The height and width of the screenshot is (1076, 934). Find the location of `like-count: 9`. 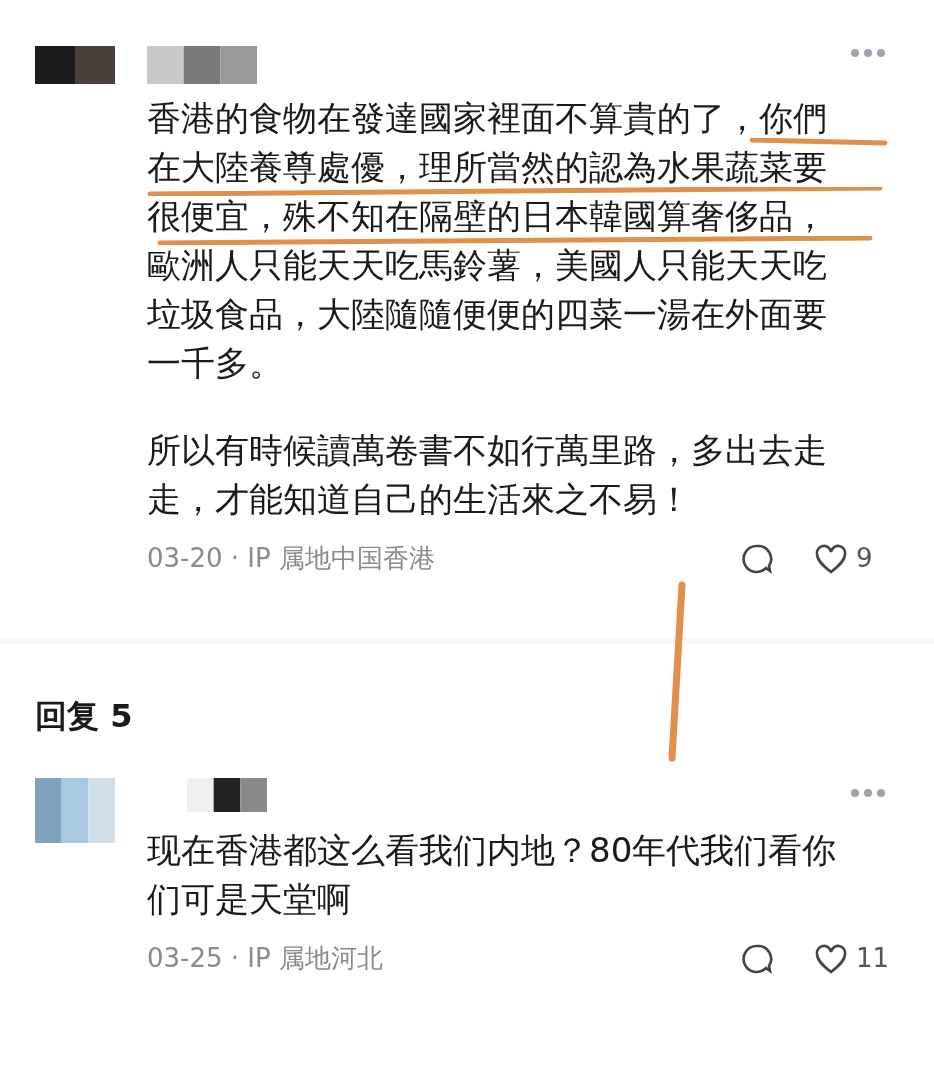

like-count: 9 is located at coordinates (865, 558).